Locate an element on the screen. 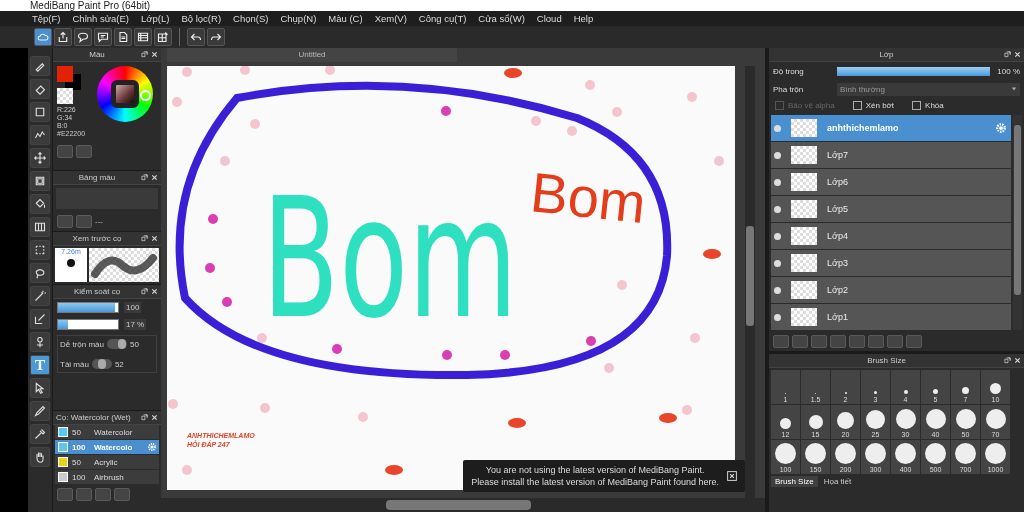 The image size is (1024, 512). lasso-icon is located at coordinates (40, 273).